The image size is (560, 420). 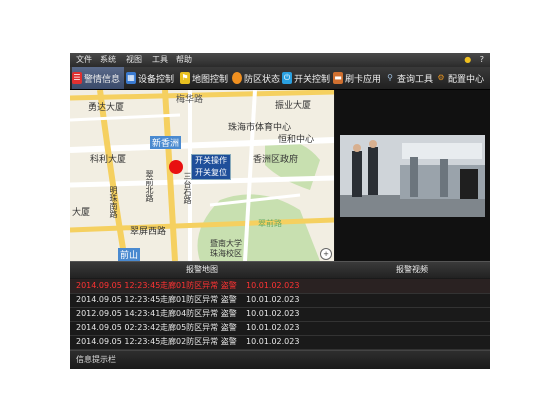 I want to click on tool-switch-control: ⏻ 开关控制, so click(x=308, y=78).